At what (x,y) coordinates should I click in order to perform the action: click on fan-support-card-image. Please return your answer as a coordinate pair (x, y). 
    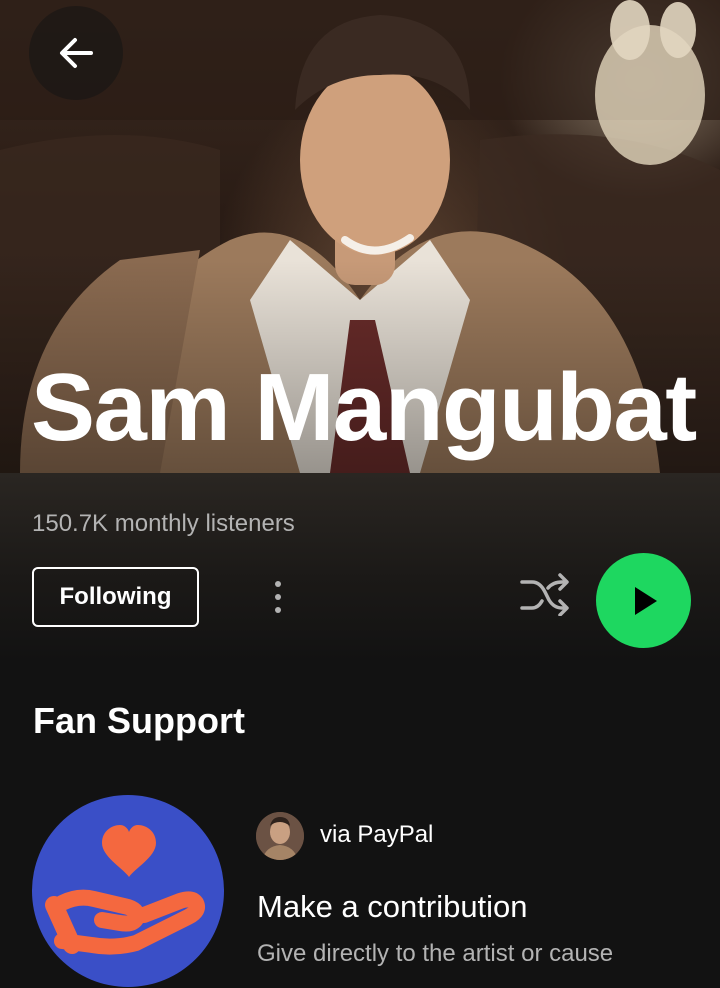
    Looking at the image, I should click on (128, 891).